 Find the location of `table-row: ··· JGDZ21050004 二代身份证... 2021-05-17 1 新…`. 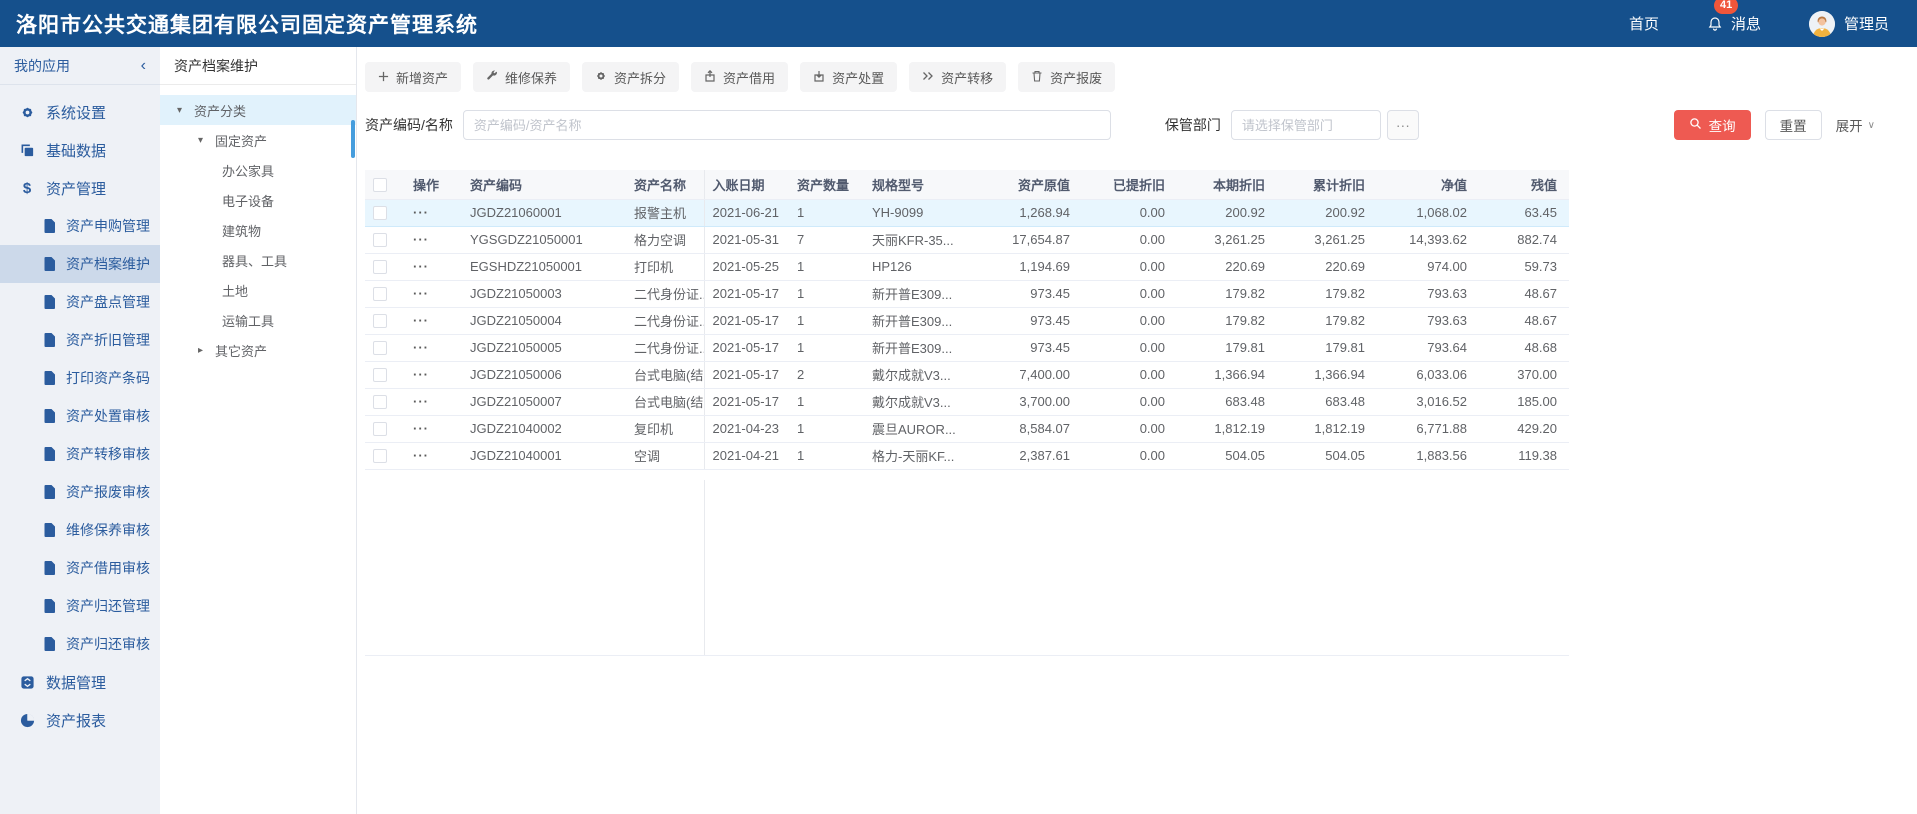

table-row: ··· JGDZ21050004 二代身份证... 2021-05-17 1 新… is located at coordinates (967, 321).